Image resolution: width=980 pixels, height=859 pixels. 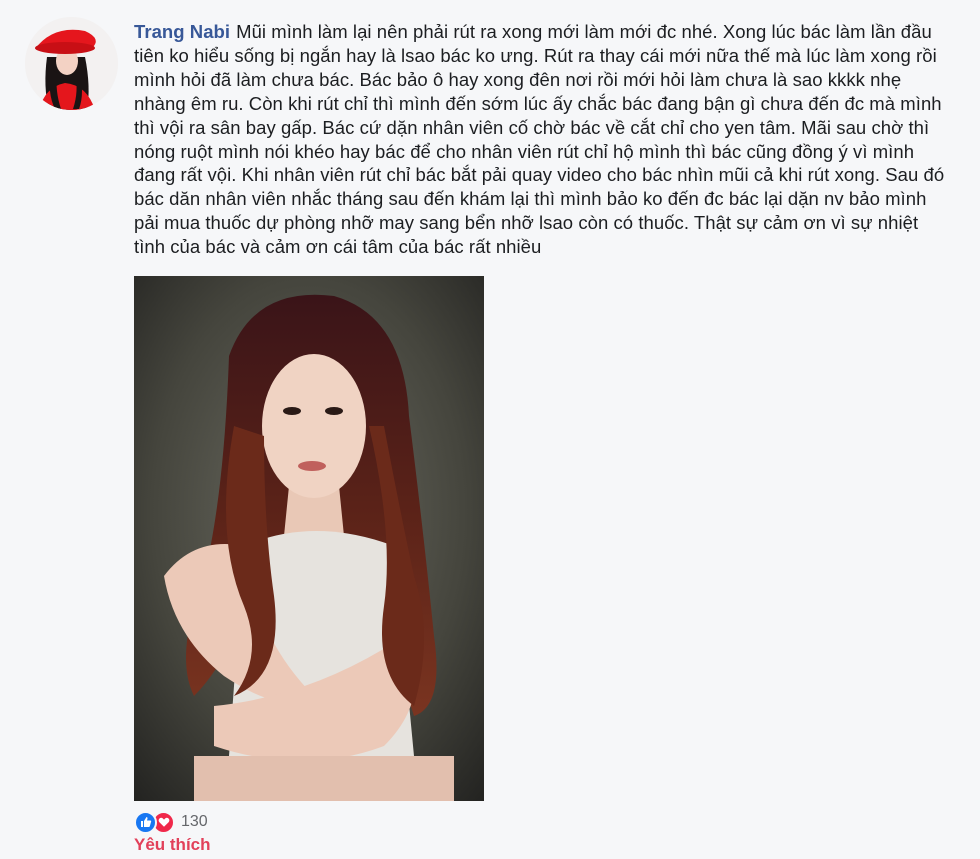 I want to click on avatar, so click(x=71, y=63).